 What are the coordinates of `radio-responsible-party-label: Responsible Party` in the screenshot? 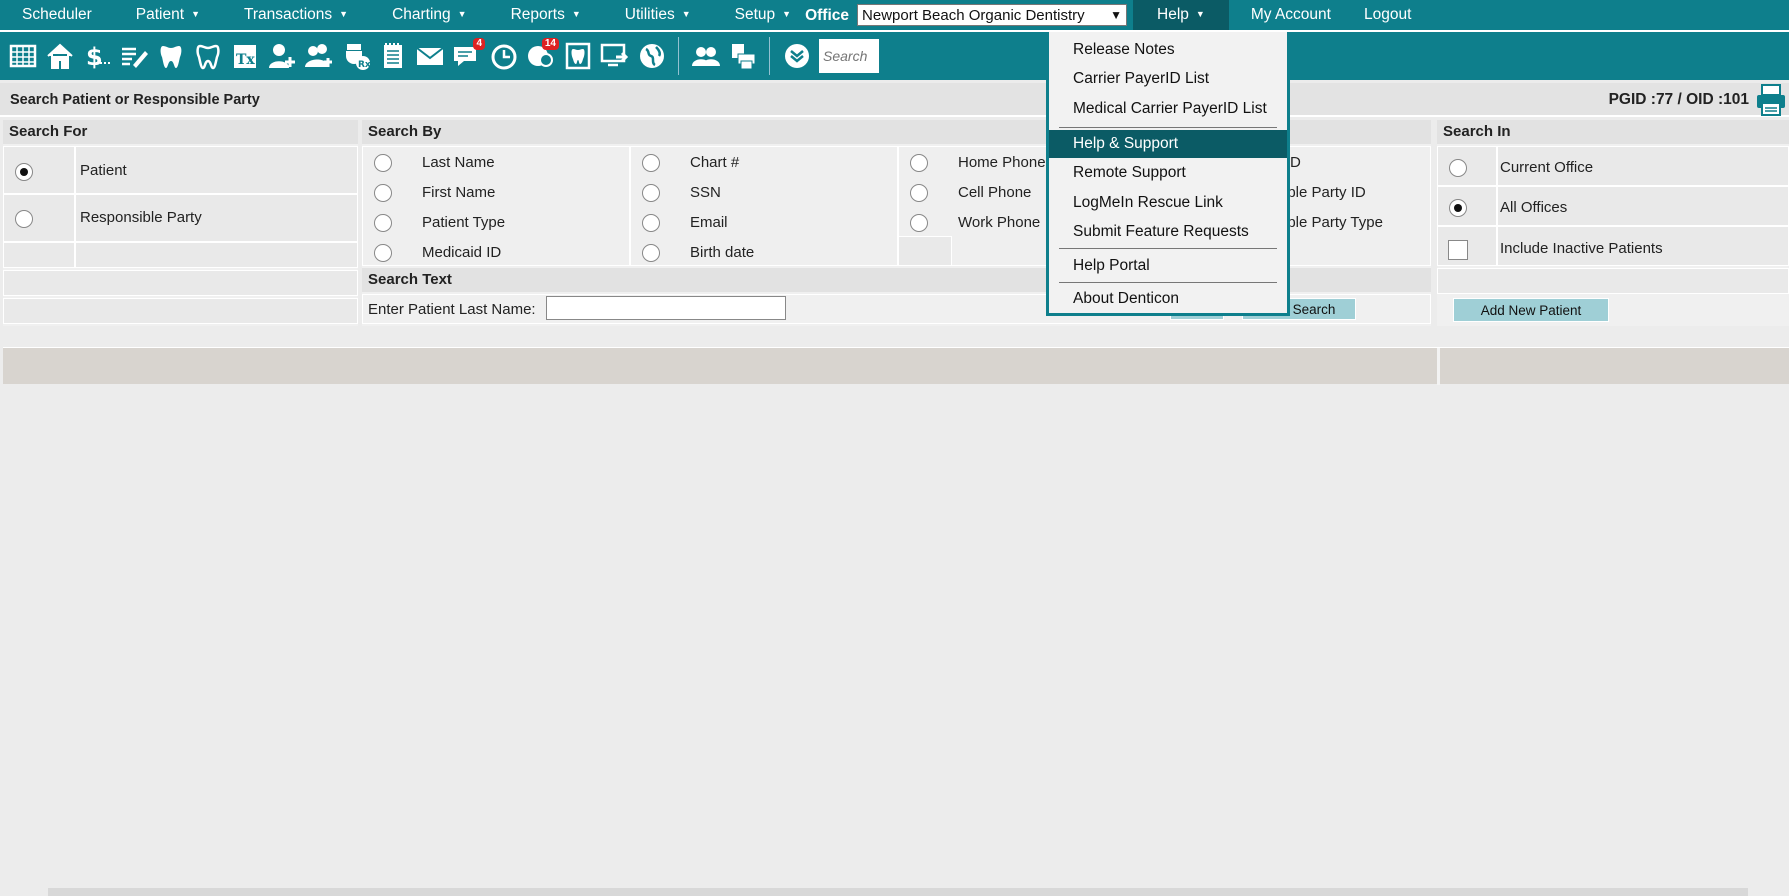 It's located at (141, 217).